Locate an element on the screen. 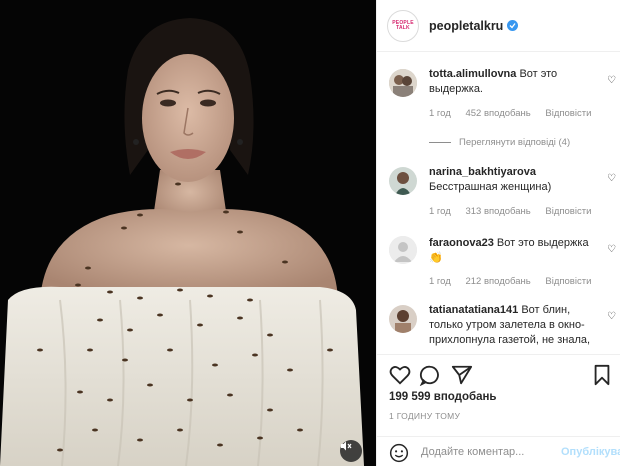 The width and height of the screenshot is (620, 466). comment-bubble-icon is located at coordinates (430, 375).